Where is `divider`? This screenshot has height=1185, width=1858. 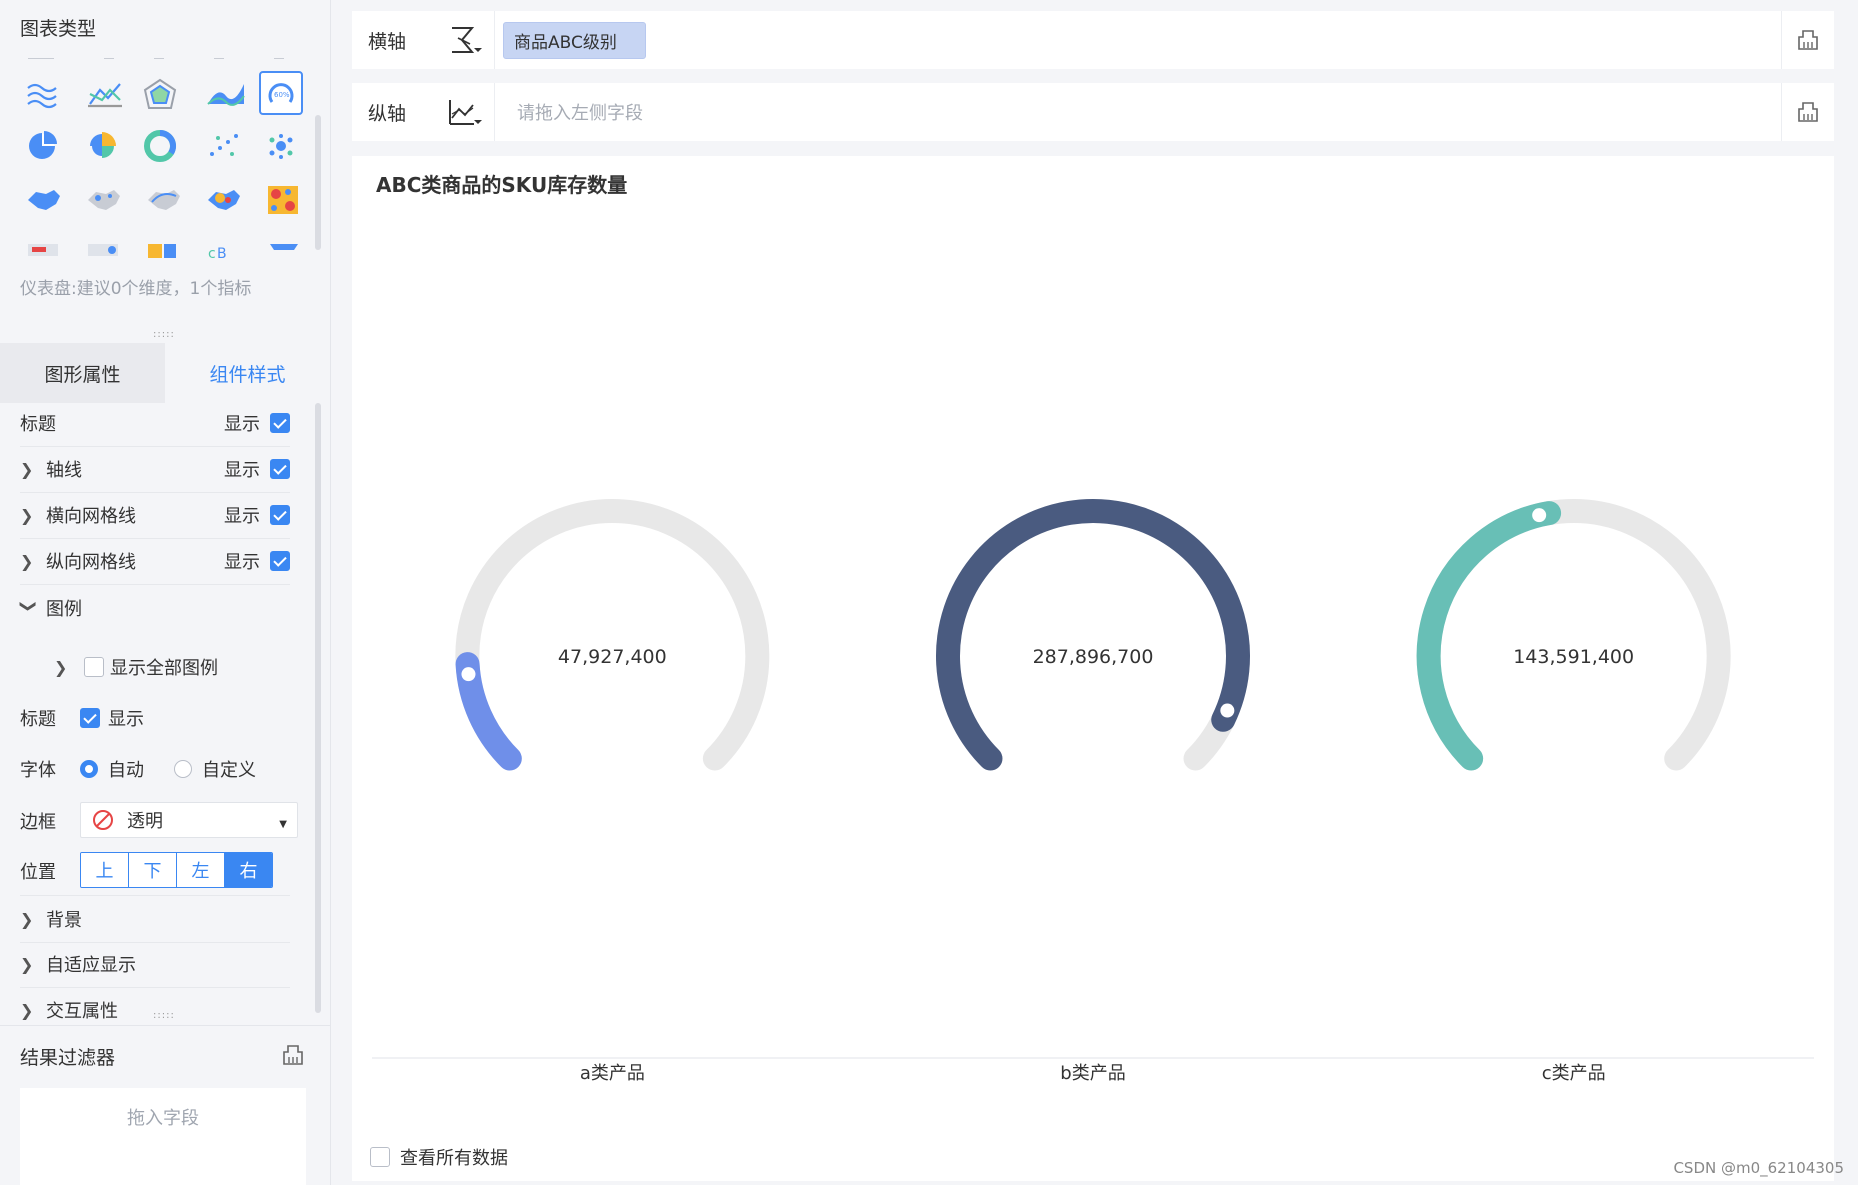 divider is located at coordinates (165, 1025).